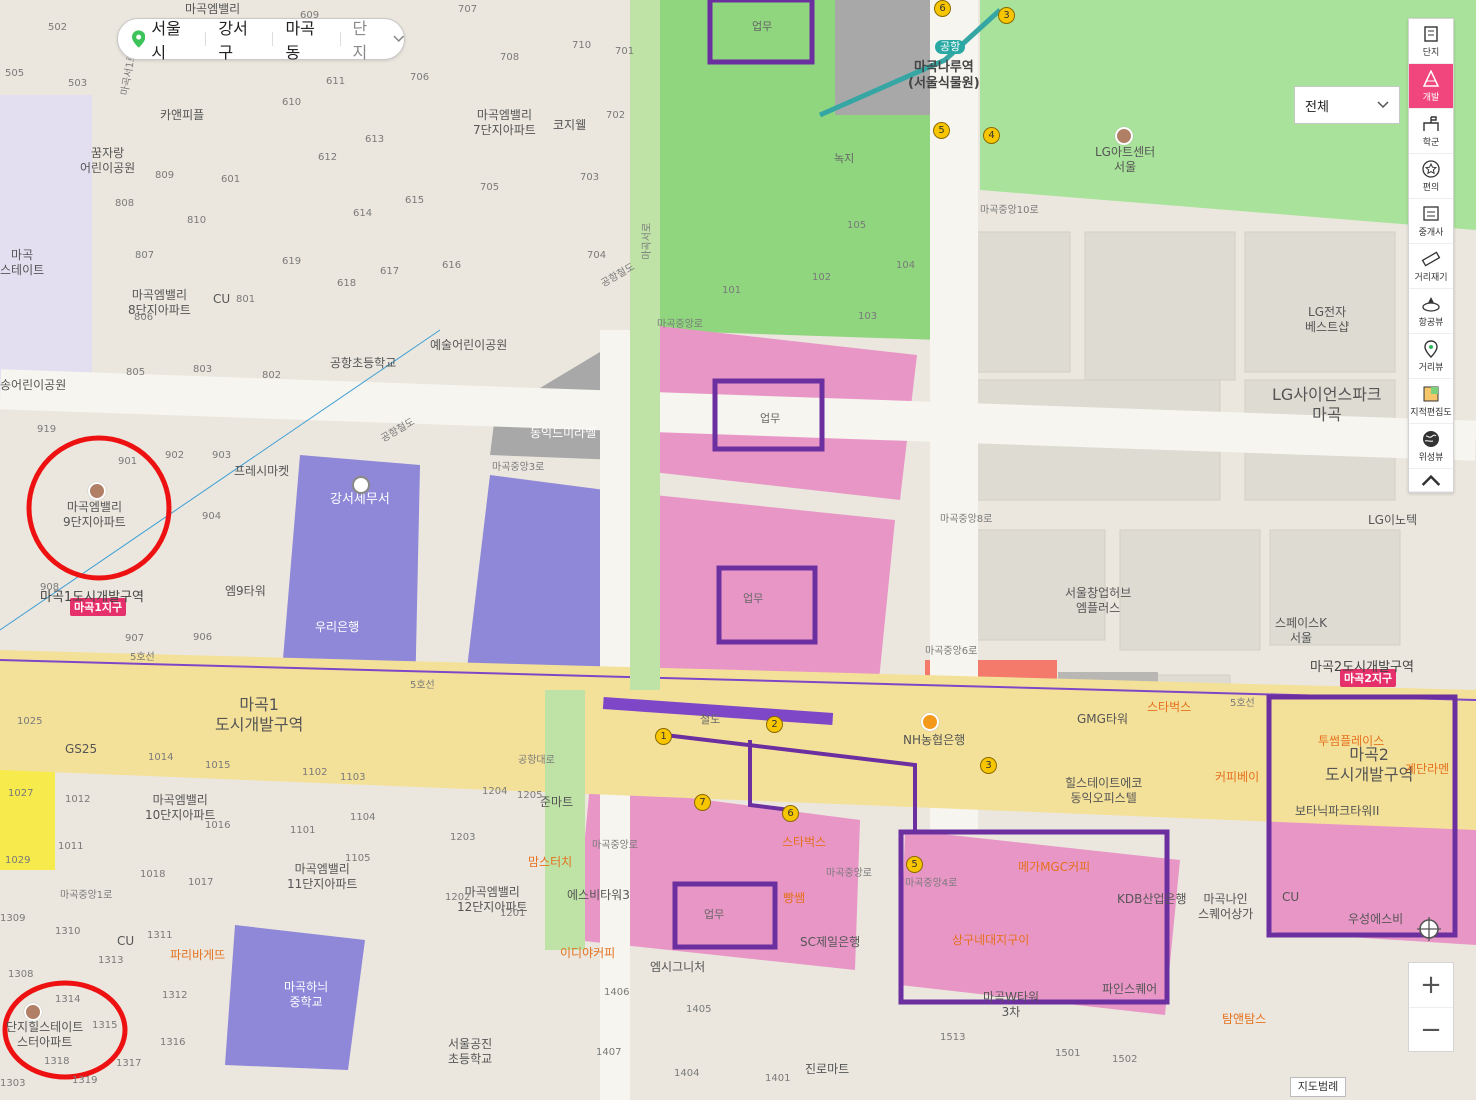 The image size is (1476, 1100). What do you see at coordinates (1431, 401) in the screenshot?
I see `tool-cadastral: 지적편집도` at bounding box center [1431, 401].